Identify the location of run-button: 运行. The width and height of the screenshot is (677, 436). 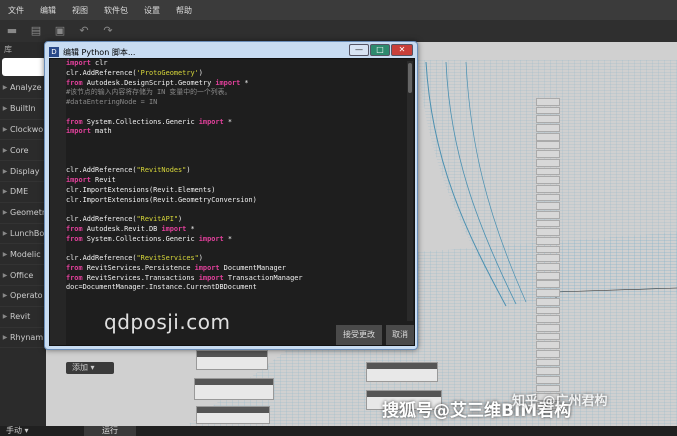
(110, 431).